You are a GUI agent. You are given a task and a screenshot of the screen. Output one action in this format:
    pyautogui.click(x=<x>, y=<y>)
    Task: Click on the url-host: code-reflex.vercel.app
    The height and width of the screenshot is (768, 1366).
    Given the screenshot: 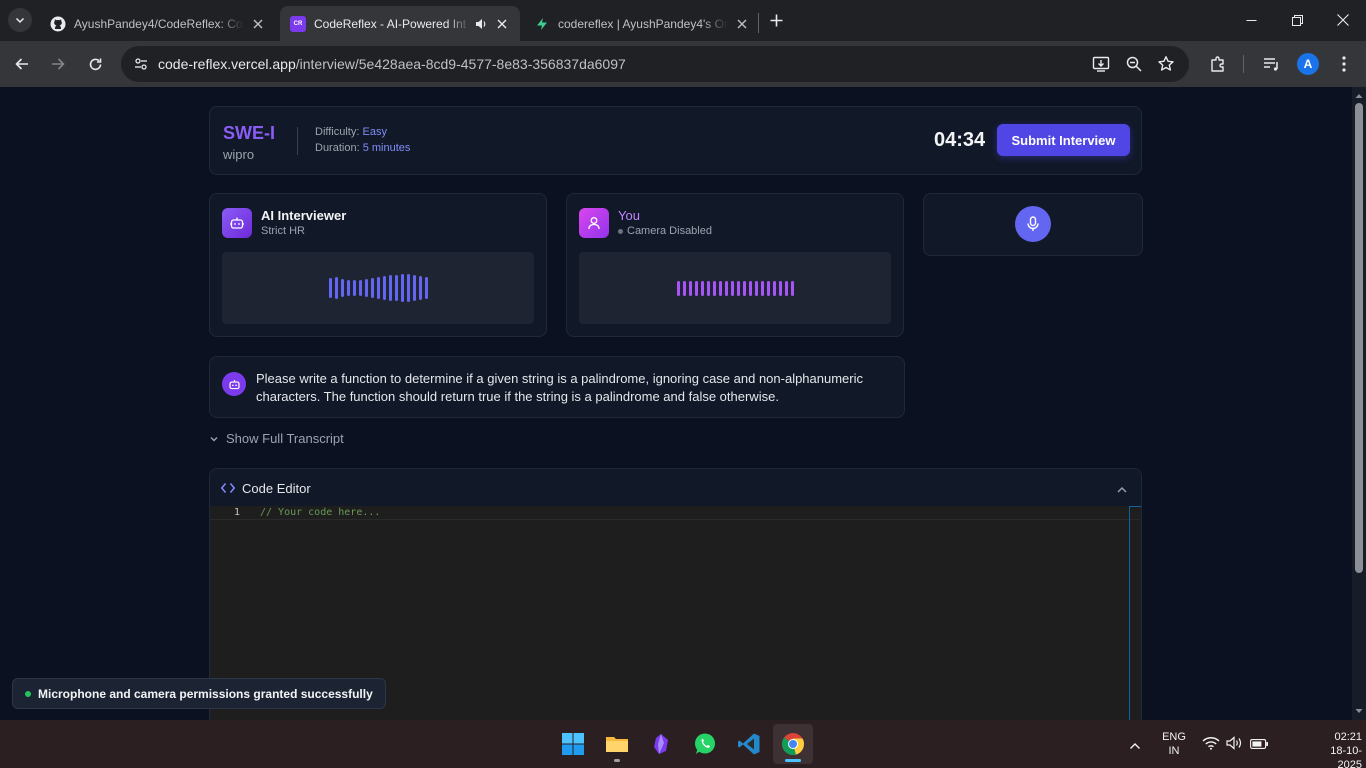 What is the action you would take?
    pyautogui.click(x=227, y=64)
    